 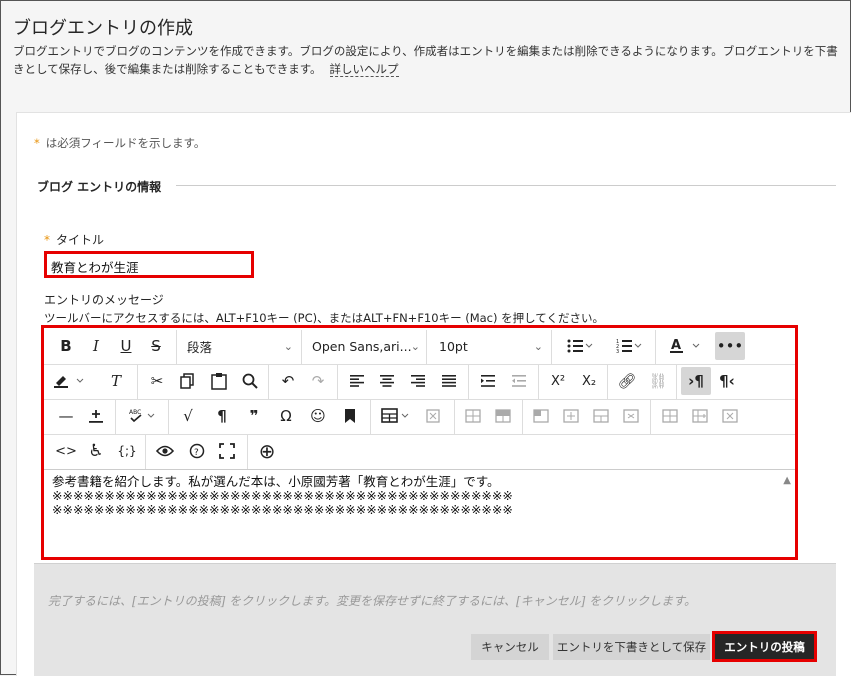 What do you see at coordinates (631, 647) in the screenshot?
I see `save-draft-button: エントリを下書きとして保存` at bounding box center [631, 647].